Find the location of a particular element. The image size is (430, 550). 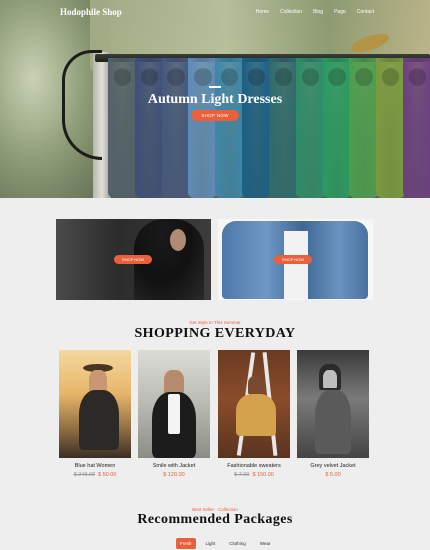

product-name: Grey velvet Jacket is located at coordinates (333, 466).